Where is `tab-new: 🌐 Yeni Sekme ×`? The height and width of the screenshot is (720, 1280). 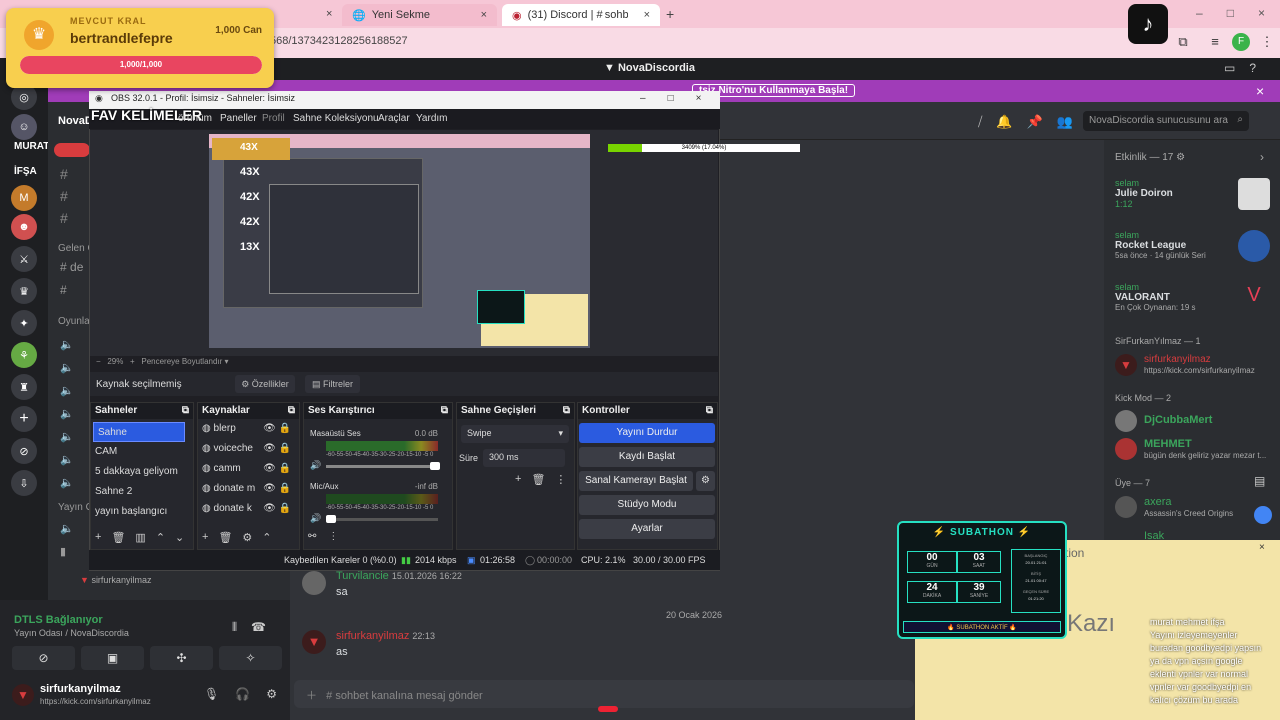 tab-new: 🌐 Yeni Sekme × is located at coordinates (419, 15).